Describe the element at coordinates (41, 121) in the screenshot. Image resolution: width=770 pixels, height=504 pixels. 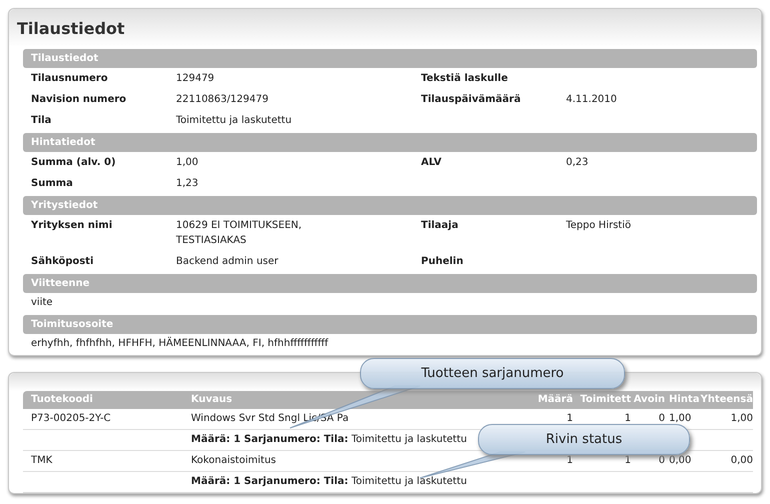
I see `field-label: Tila` at that location.